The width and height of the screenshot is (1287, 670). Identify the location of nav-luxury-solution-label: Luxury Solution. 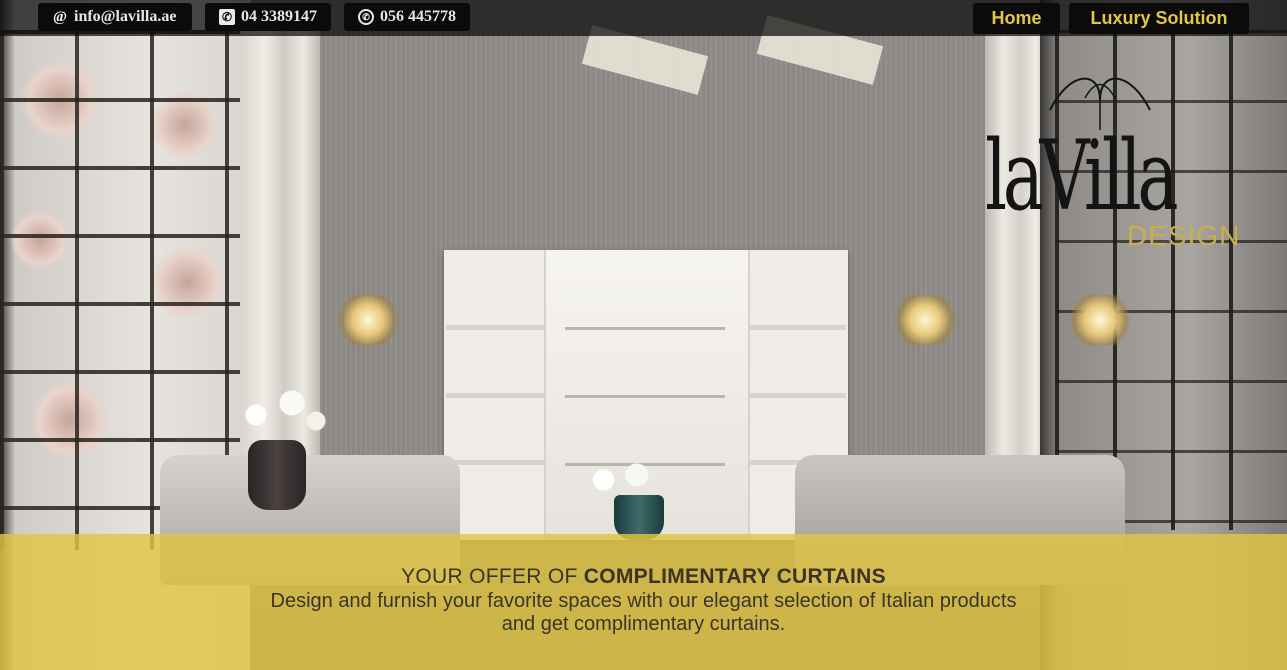
(1159, 18).